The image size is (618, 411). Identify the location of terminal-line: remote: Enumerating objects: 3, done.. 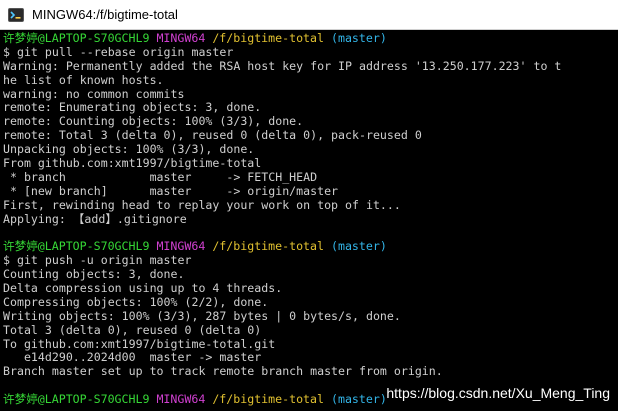
(132, 107).